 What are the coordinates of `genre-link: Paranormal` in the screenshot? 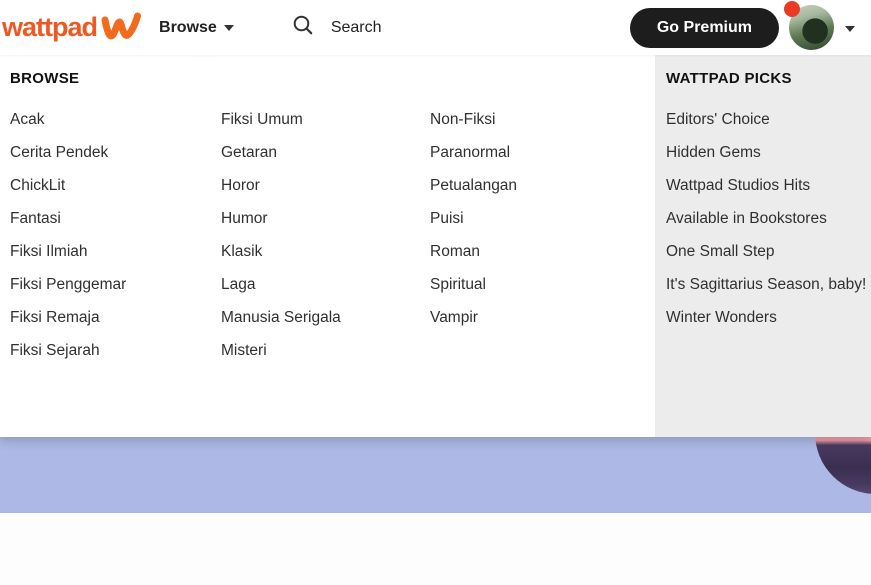 It's located at (542, 153).